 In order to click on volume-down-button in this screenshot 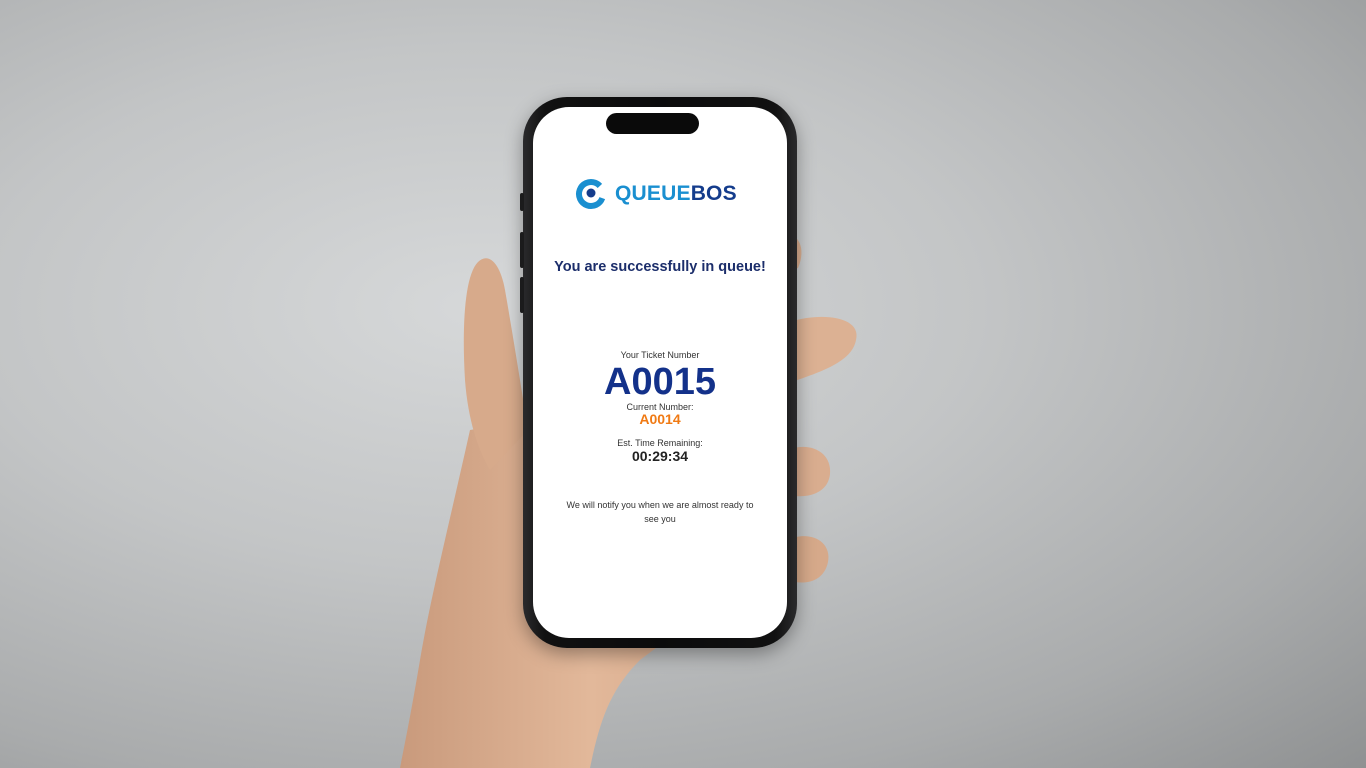, I will do `click(522, 295)`.